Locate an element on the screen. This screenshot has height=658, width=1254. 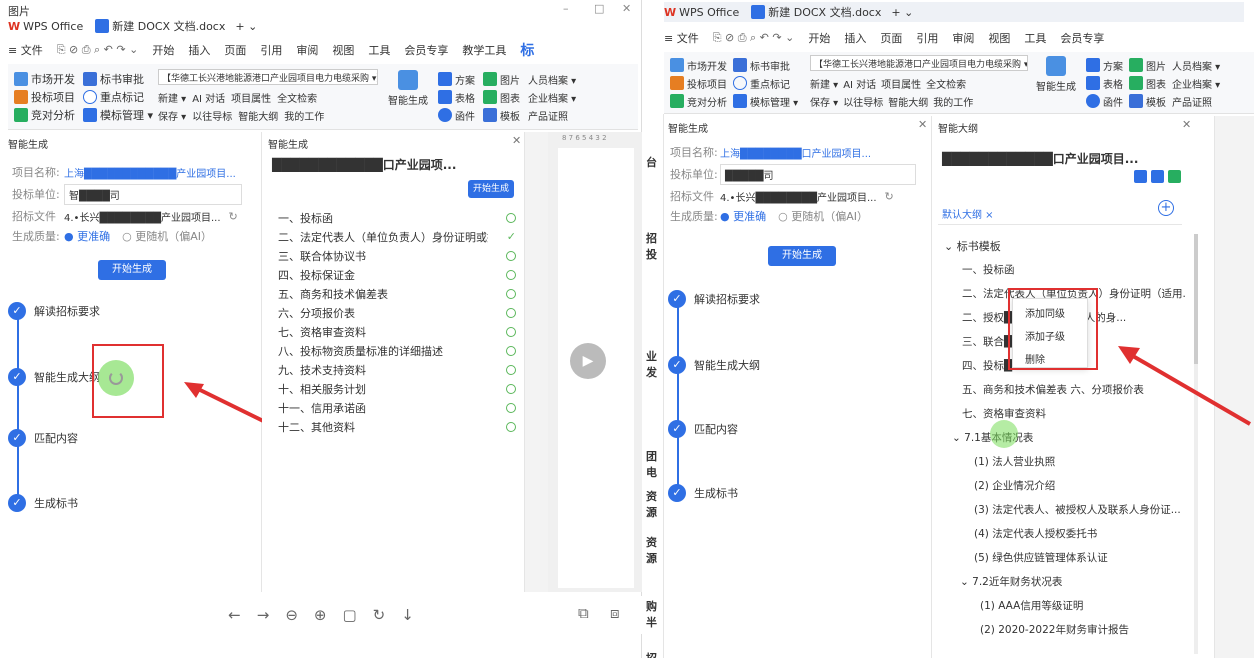
ribbon-save: 保存 ▾ is located at coordinates (824, 101).